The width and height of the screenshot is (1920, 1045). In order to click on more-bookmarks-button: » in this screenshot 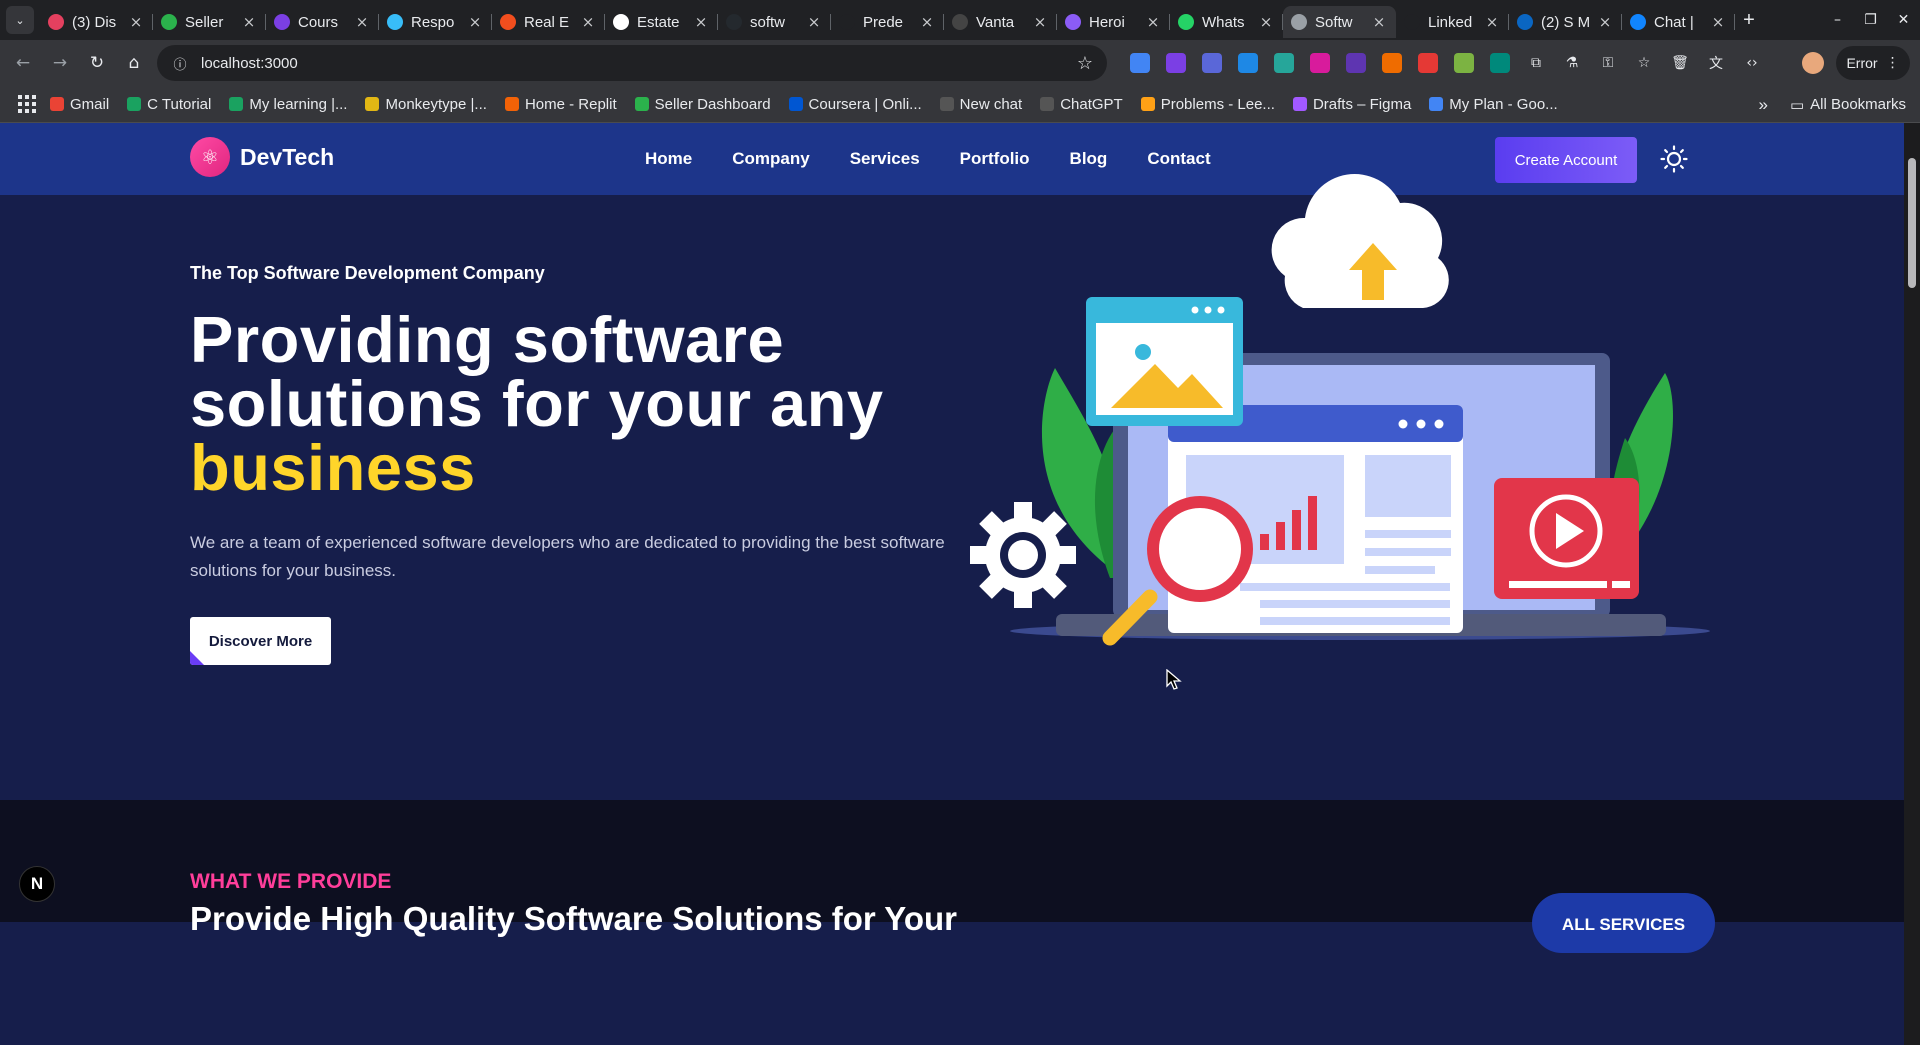, I will do `click(1762, 105)`.